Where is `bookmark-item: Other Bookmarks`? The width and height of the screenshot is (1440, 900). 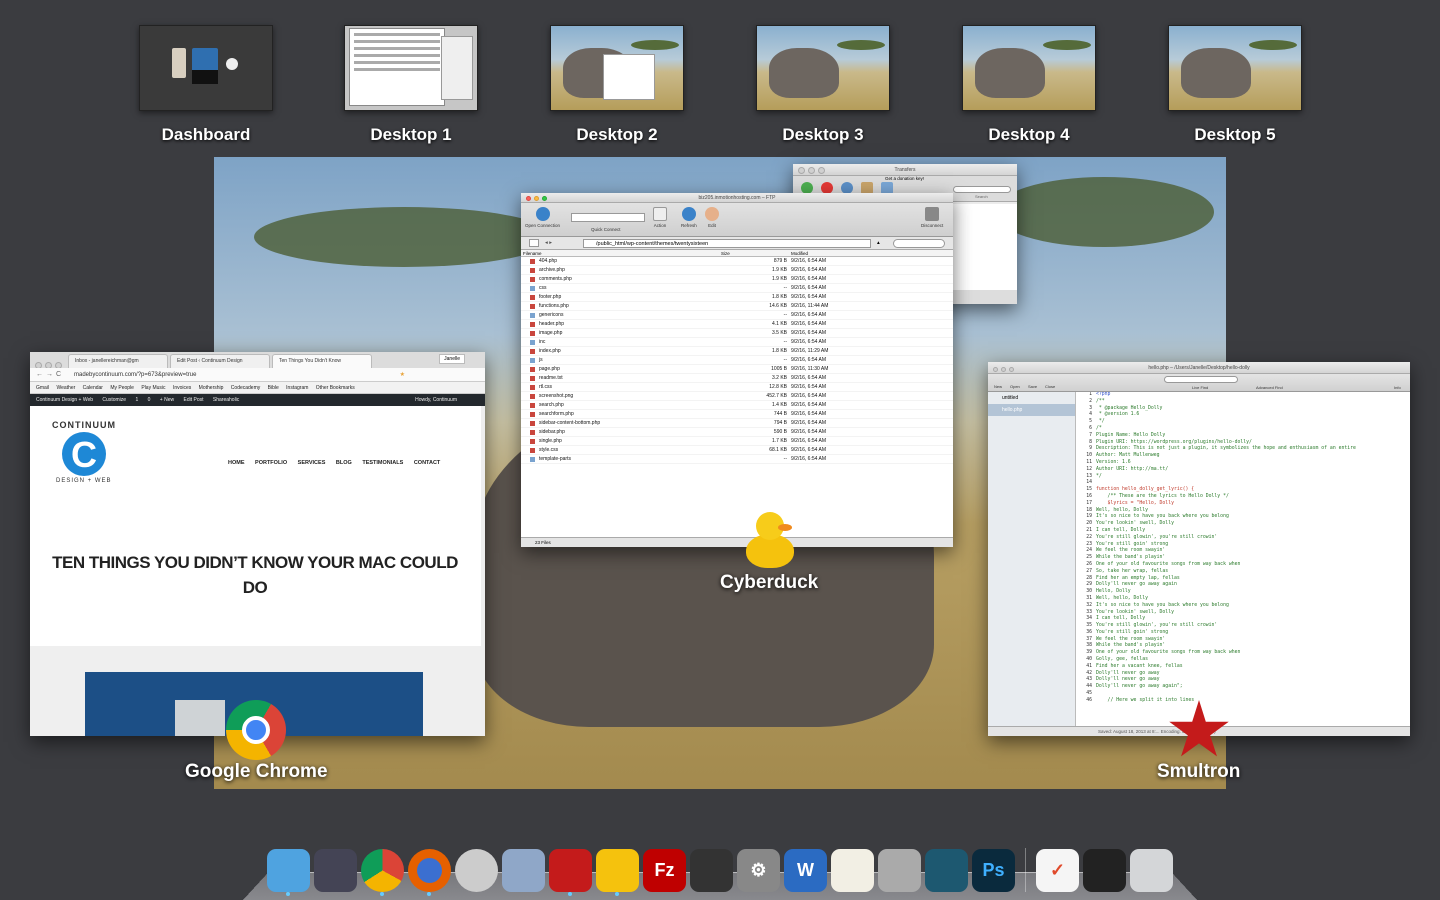 bookmark-item: Other Bookmarks is located at coordinates (335, 388).